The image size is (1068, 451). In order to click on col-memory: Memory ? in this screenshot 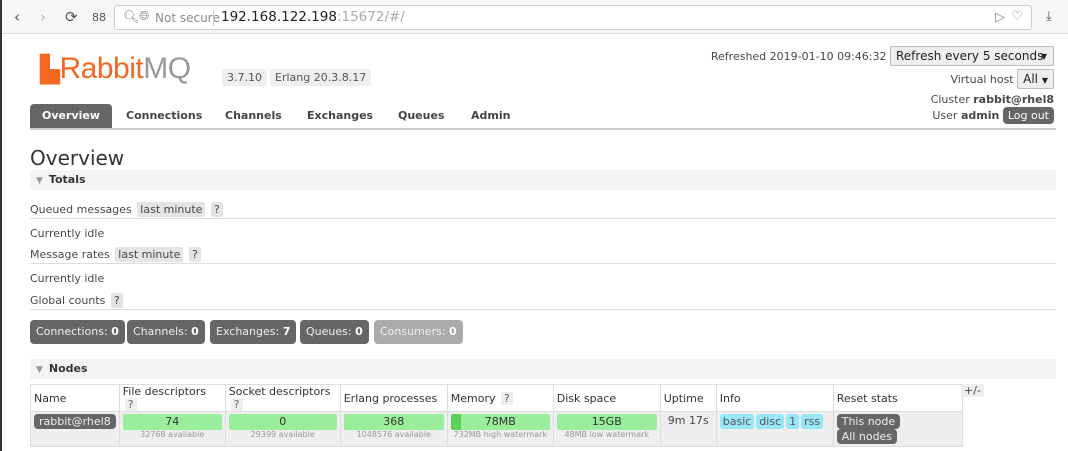, I will do `click(500, 398)`.